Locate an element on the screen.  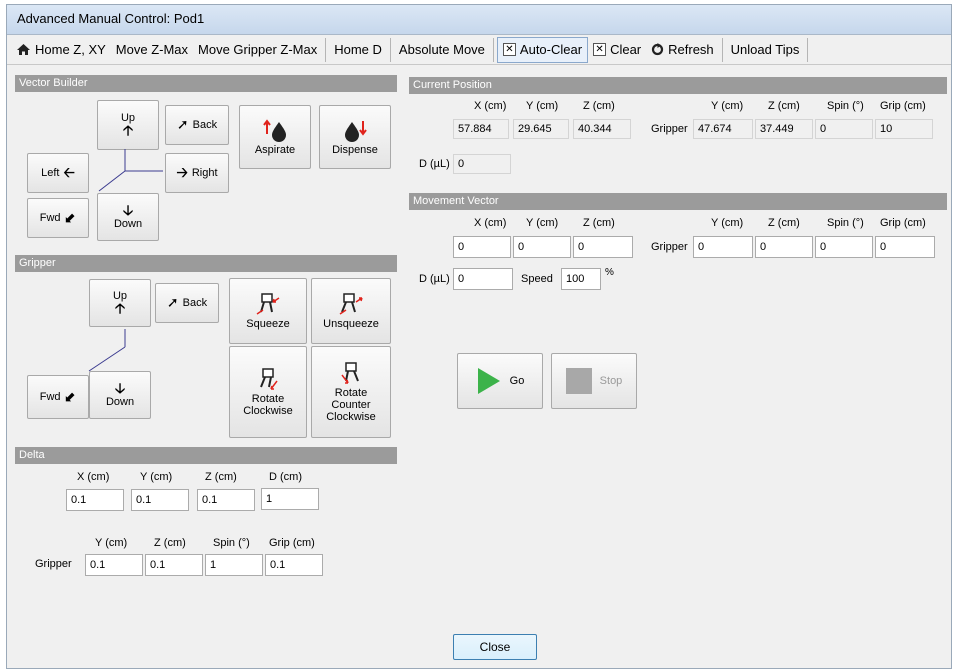
window-title: Advanced Manual Control: Pod1 is located at coordinates (479, 20).